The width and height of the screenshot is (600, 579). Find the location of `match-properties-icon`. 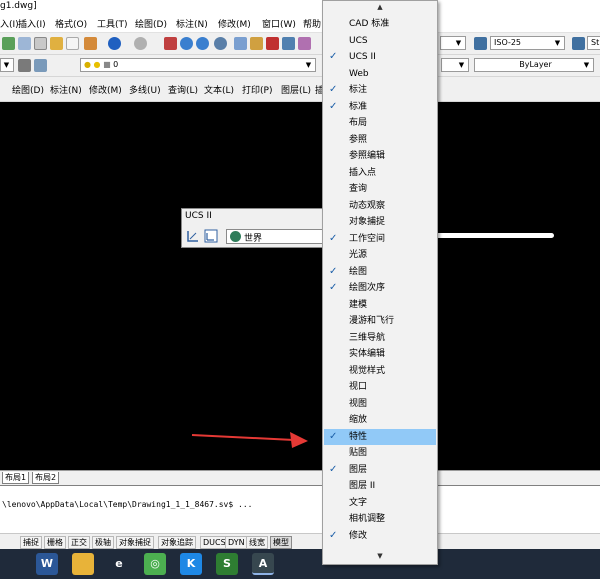

match-properties-icon is located at coordinates (90, 43).